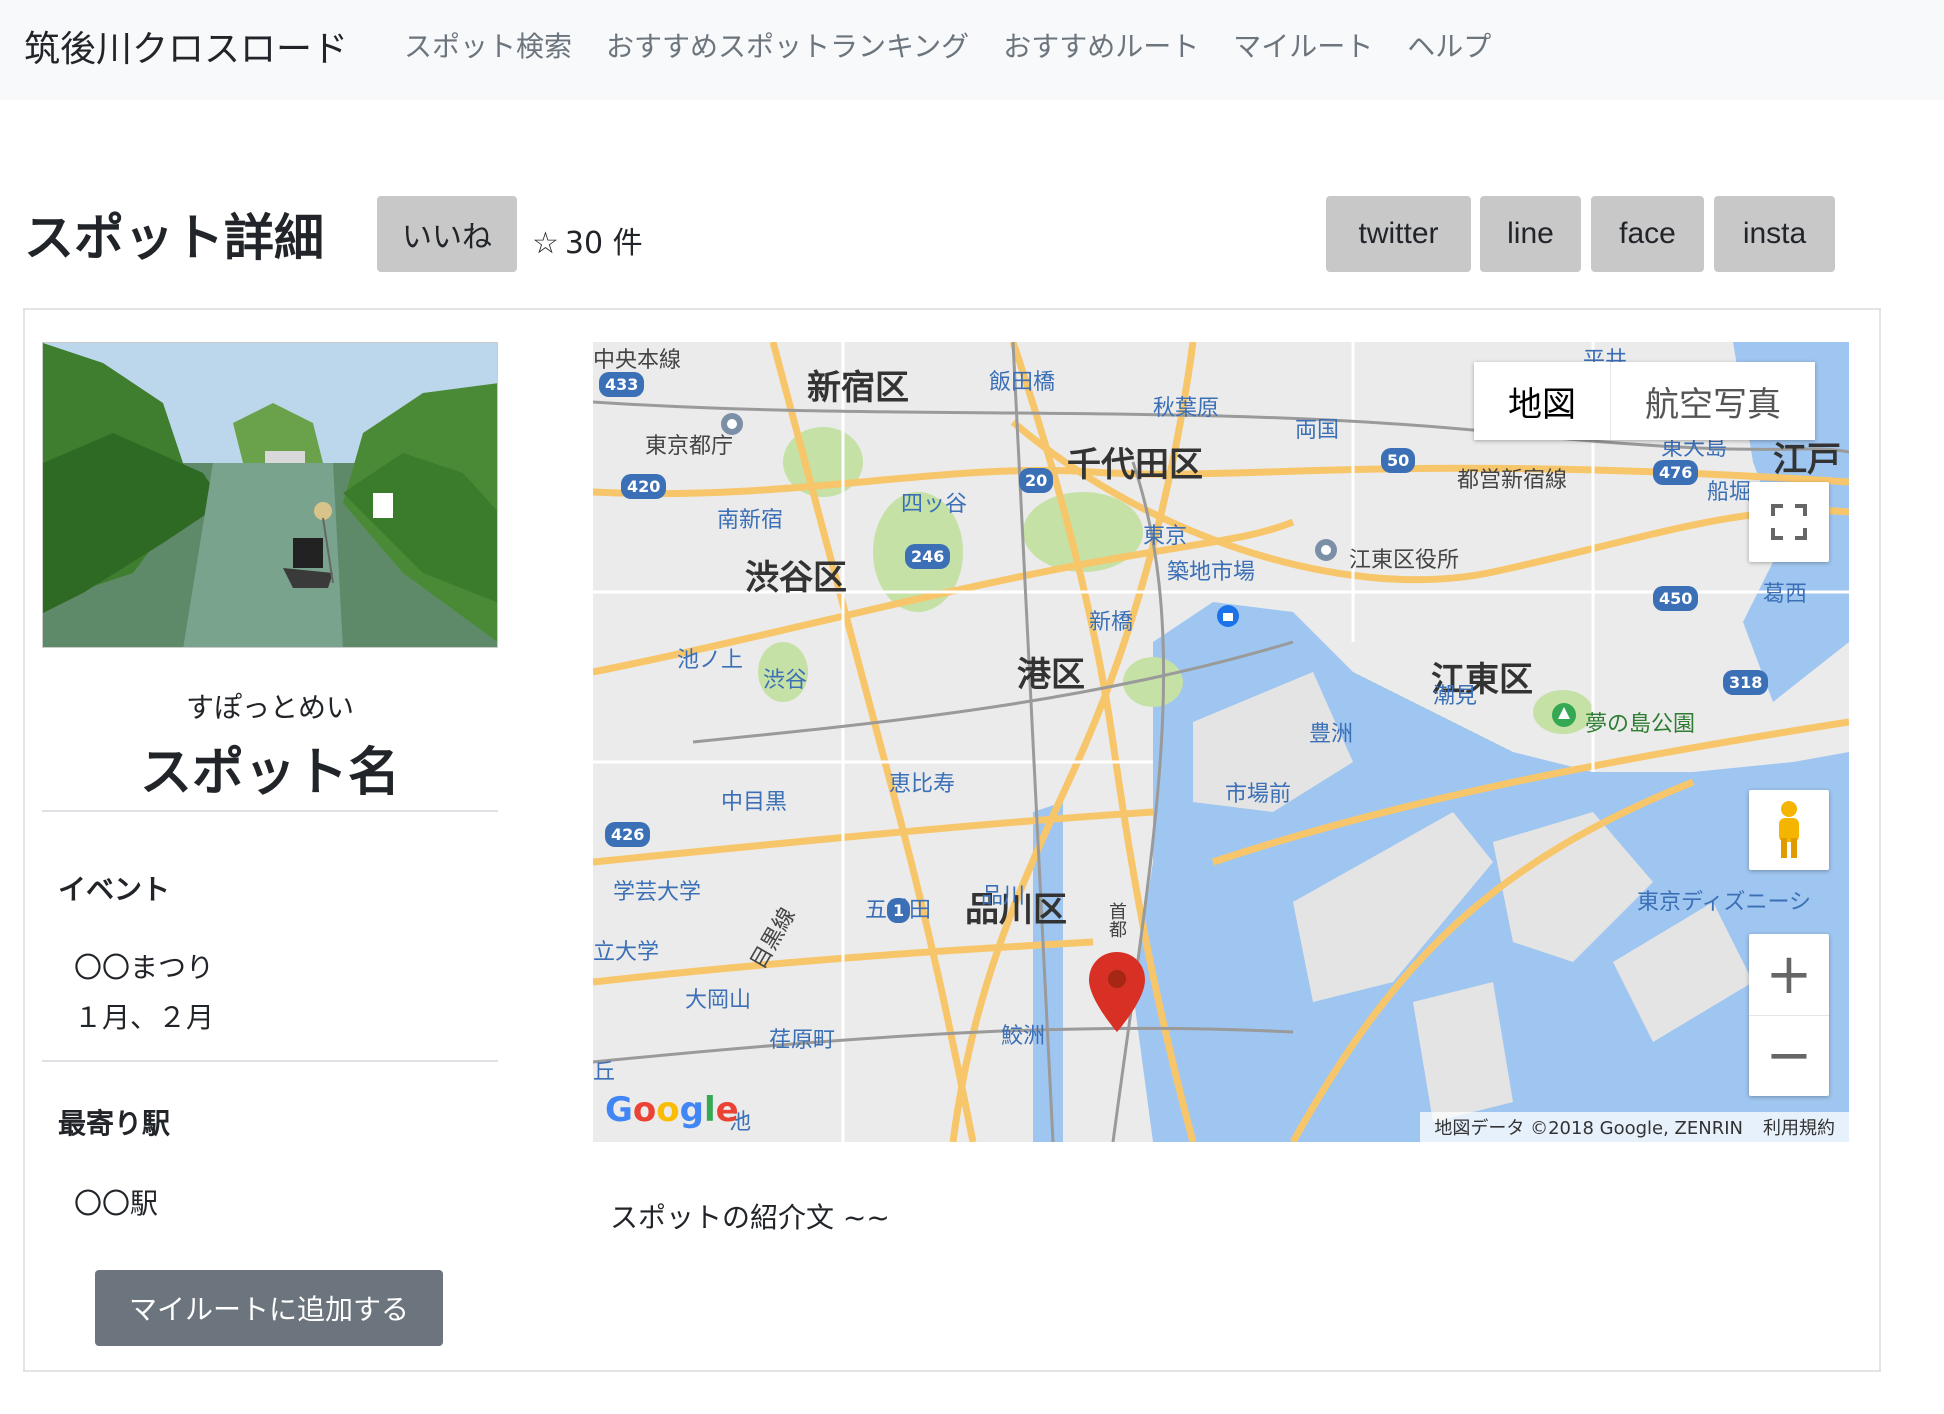  I want to click on spot-name: スポット名, so click(269, 773).